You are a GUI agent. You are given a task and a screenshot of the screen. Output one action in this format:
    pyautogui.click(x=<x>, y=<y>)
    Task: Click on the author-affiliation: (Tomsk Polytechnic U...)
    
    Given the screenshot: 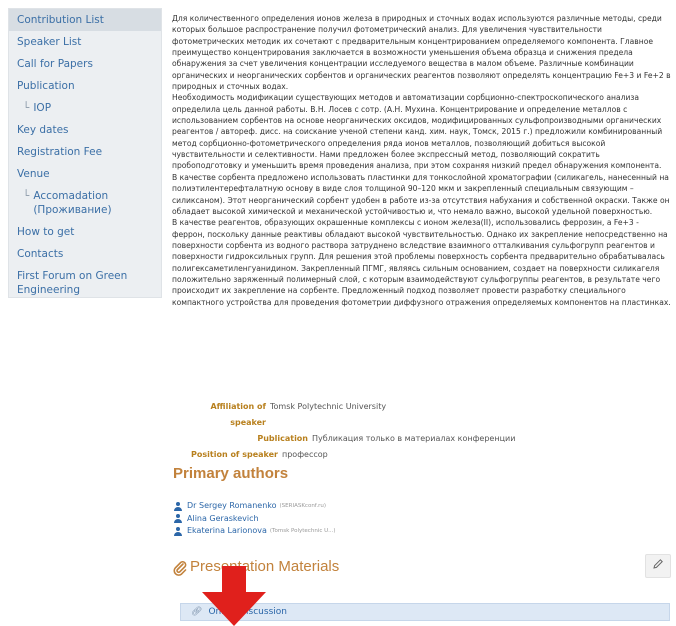 What is the action you would take?
    pyautogui.click(x=302, y=531)
    